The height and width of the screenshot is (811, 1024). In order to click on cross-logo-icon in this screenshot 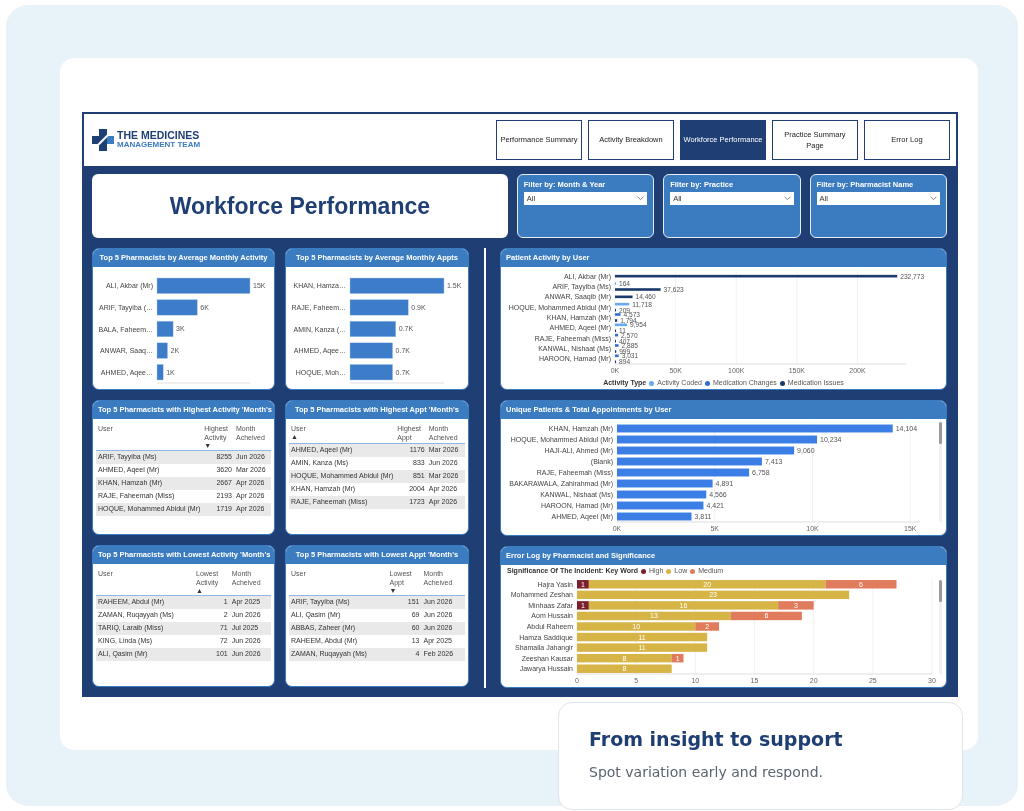, I will do `click(103, 140)`.